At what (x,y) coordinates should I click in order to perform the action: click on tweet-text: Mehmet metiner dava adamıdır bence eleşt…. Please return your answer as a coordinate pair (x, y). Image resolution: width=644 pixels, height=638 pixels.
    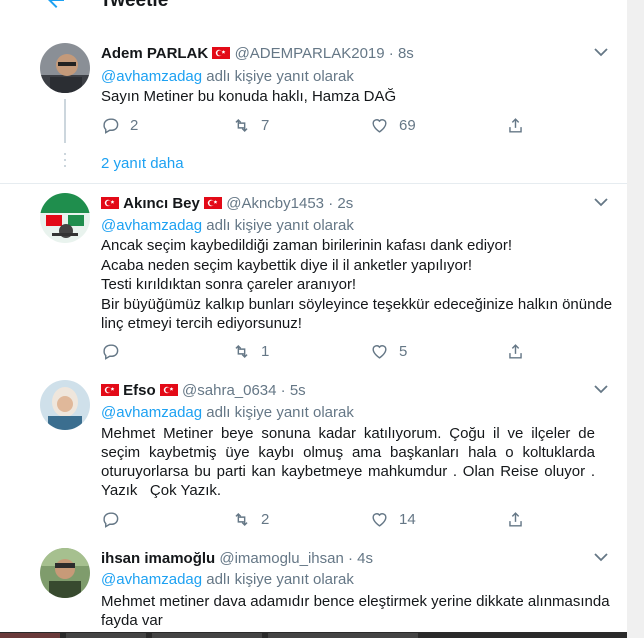
    Looking at the image, I should click on (355, 611).